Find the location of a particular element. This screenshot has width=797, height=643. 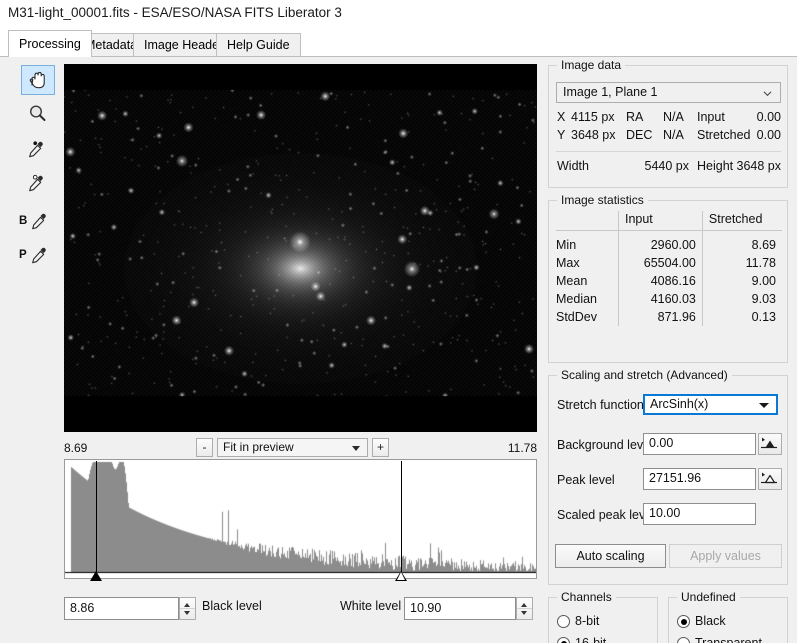

black-level-picker-tool is located at coordinates (38, 152).